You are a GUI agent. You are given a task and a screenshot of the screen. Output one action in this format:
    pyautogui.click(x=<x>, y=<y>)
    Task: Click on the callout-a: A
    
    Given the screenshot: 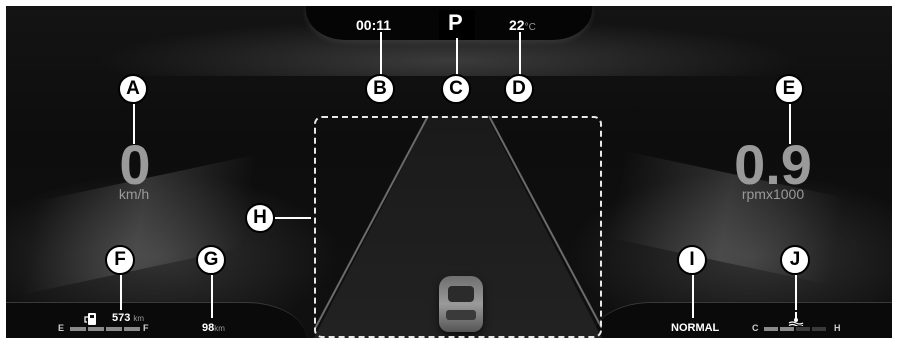 What is the action you would take?
    pyautogui.click(x=133, y=89)
    